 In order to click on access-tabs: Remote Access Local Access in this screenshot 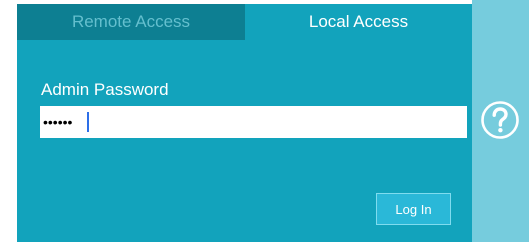, I will do `click(244, 22)`.